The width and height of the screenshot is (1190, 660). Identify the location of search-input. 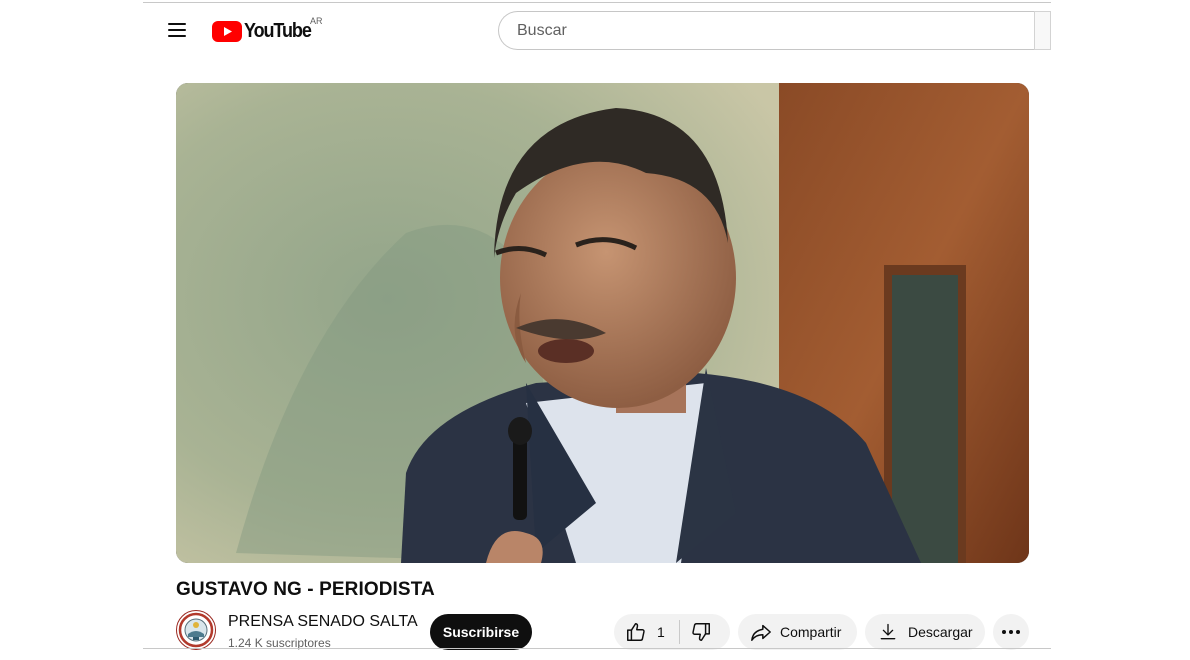
(775, 30).